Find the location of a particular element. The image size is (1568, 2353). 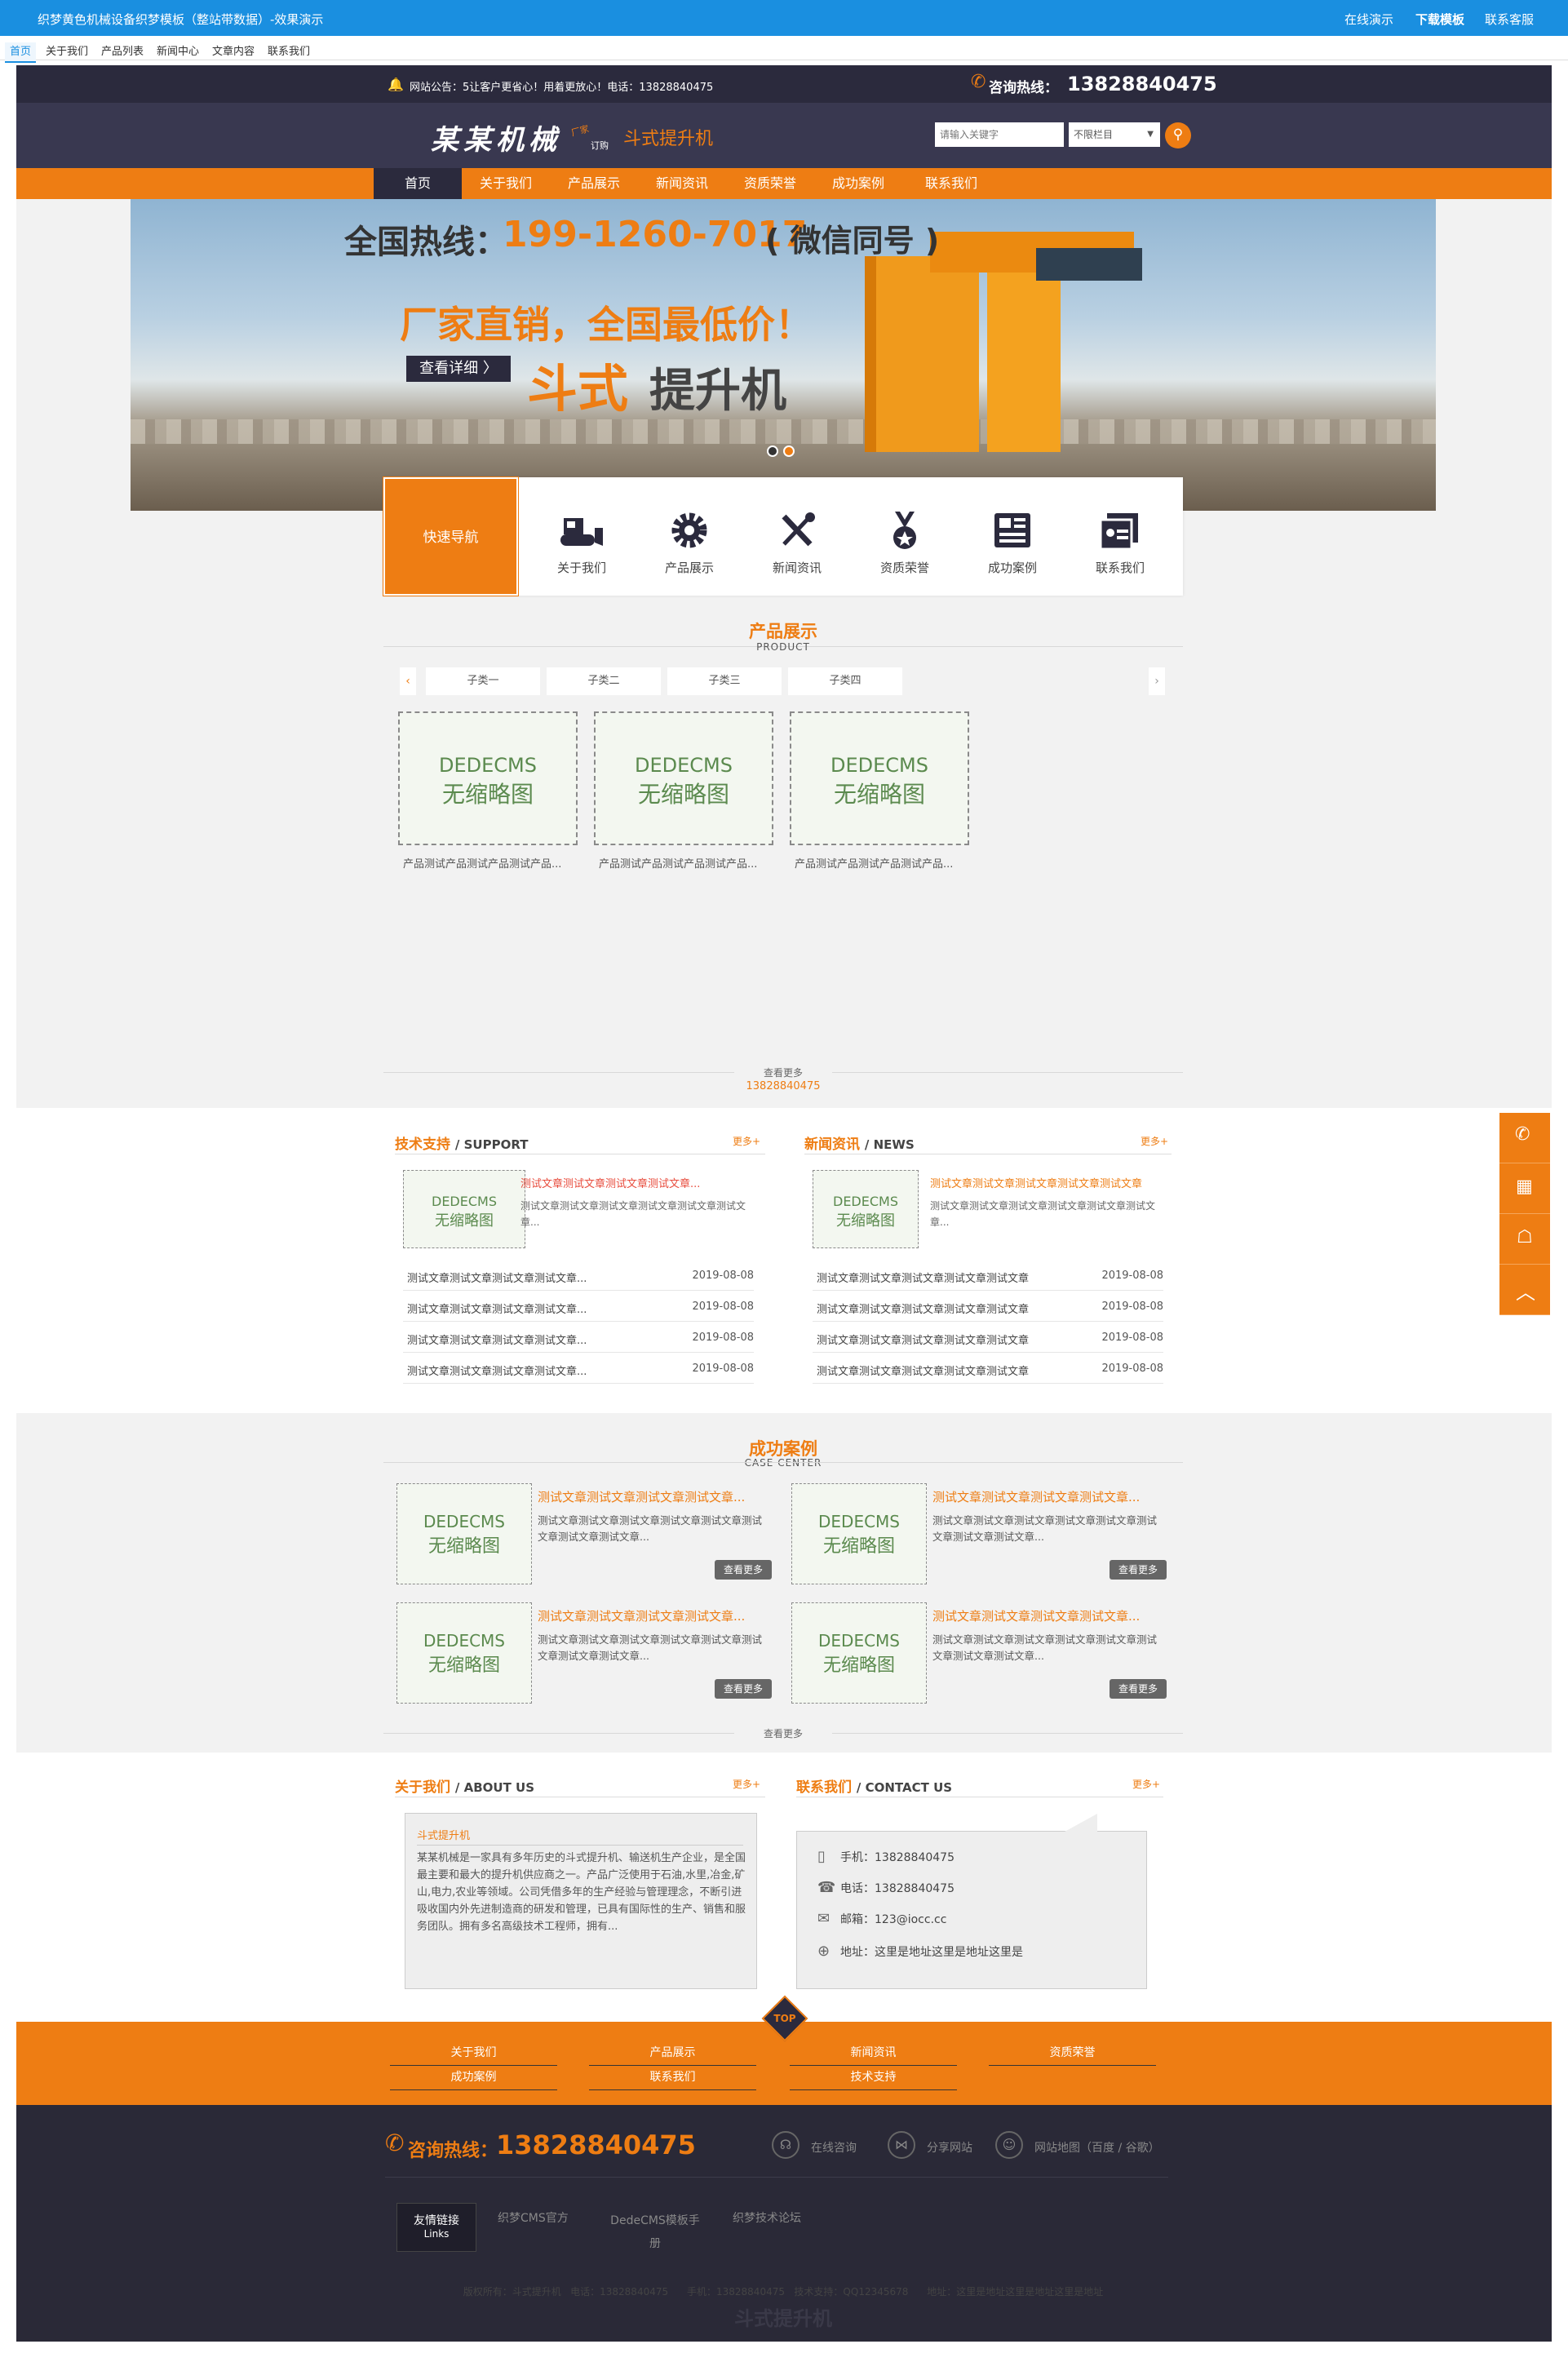

quick-nav-cases: 成功案例 is located at coordinates (1012, 543).